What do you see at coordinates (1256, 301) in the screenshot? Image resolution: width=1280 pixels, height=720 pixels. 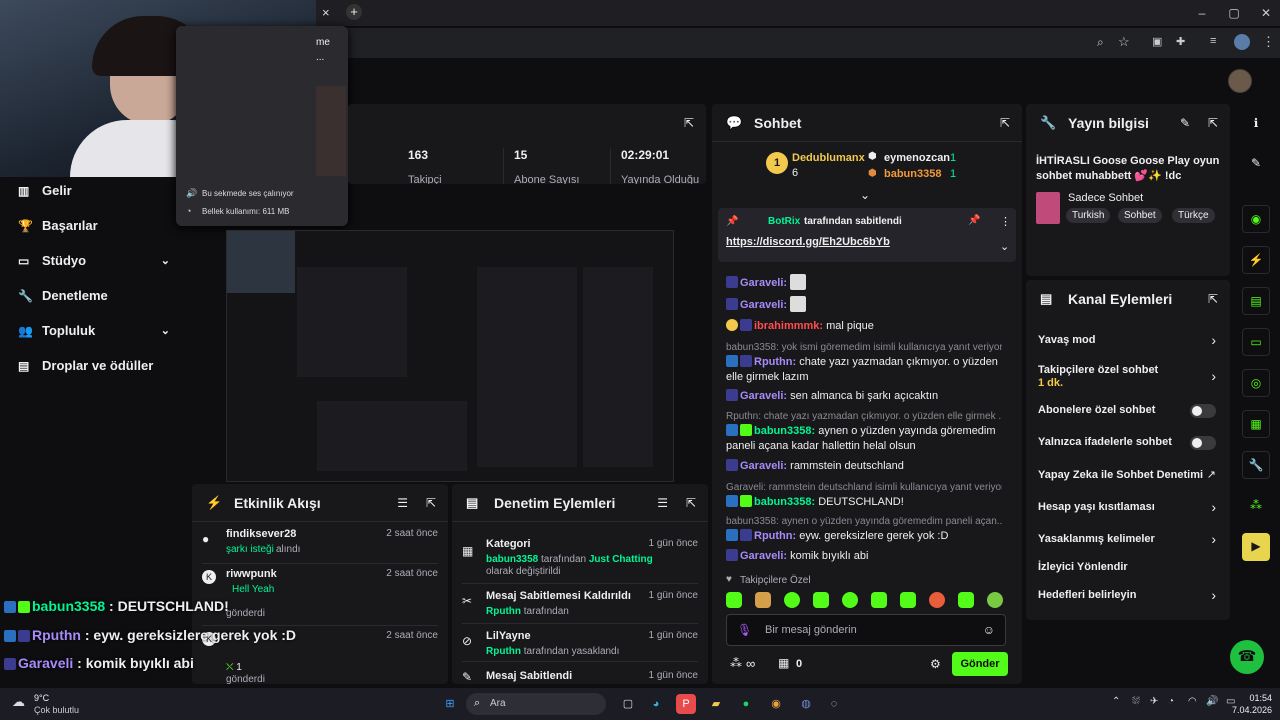 I see `clipboard-icon: ▤` at bounding box center [1256, 301].